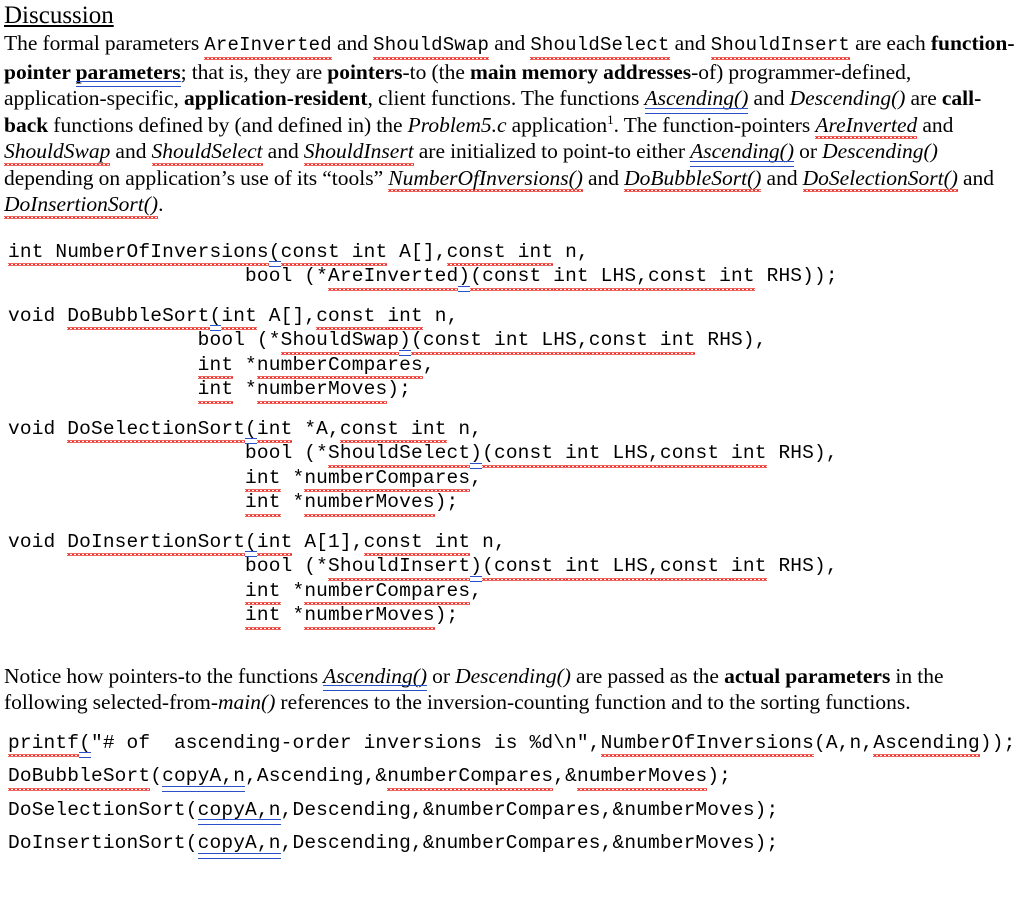 The height and width of the screenshot is (917, 1024). I want to click on keyword-void: void, so click(38, 428).